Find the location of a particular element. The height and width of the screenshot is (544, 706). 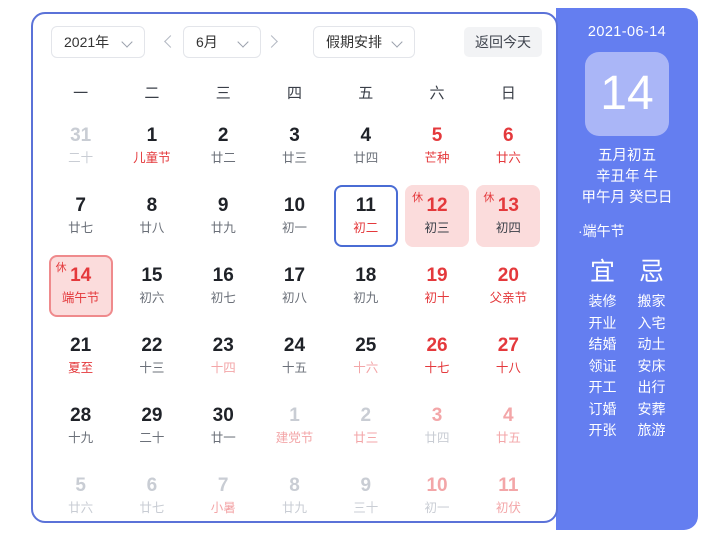

day-number: 12 is located at coordinates (437, 205).